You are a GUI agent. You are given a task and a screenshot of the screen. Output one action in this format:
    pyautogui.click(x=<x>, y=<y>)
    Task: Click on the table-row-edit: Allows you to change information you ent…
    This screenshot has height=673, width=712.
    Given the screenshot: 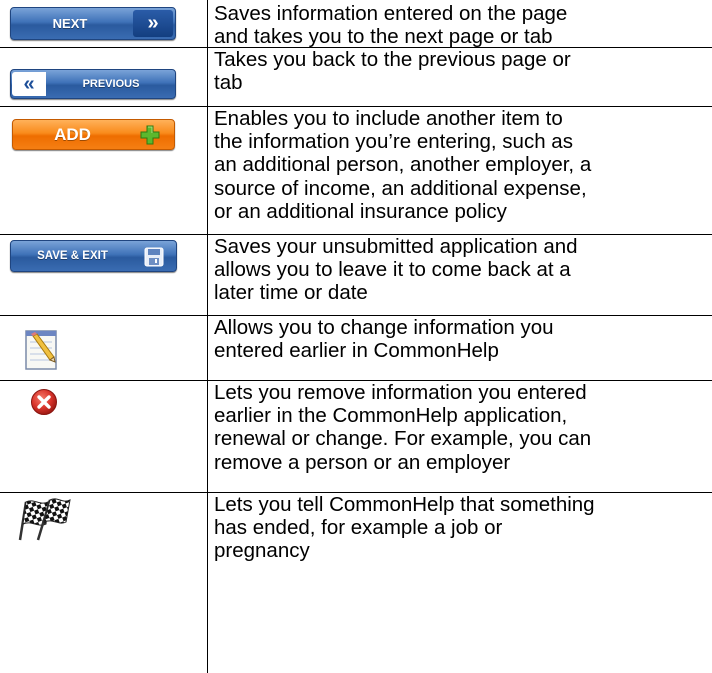 What is the action you would take?
    pyautogui.click(x=356, y=347)
    